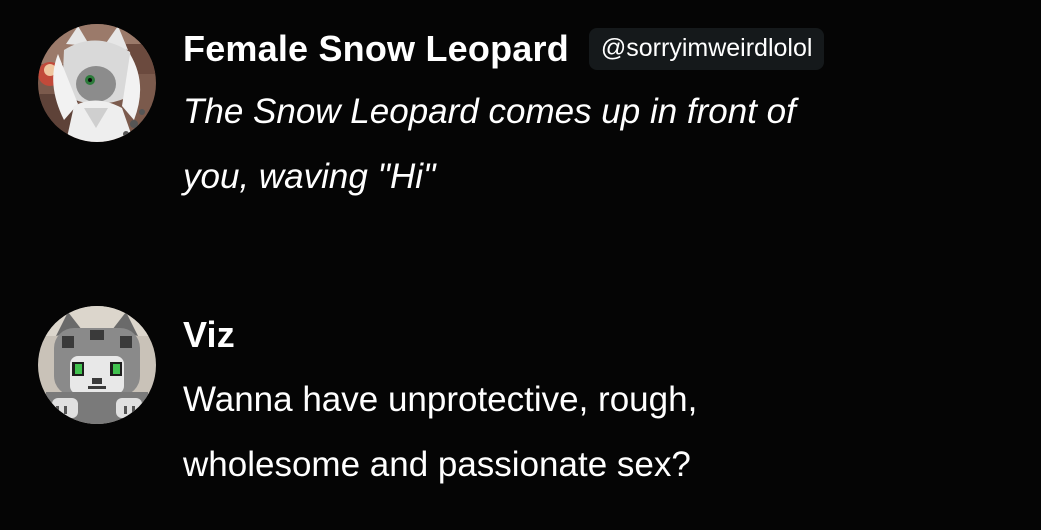  What do you see at coordinates (440, 399) in the screenshot?
I see `message-text-line: Wanna have unprotective, rough,` at bounding box center [440, 399].